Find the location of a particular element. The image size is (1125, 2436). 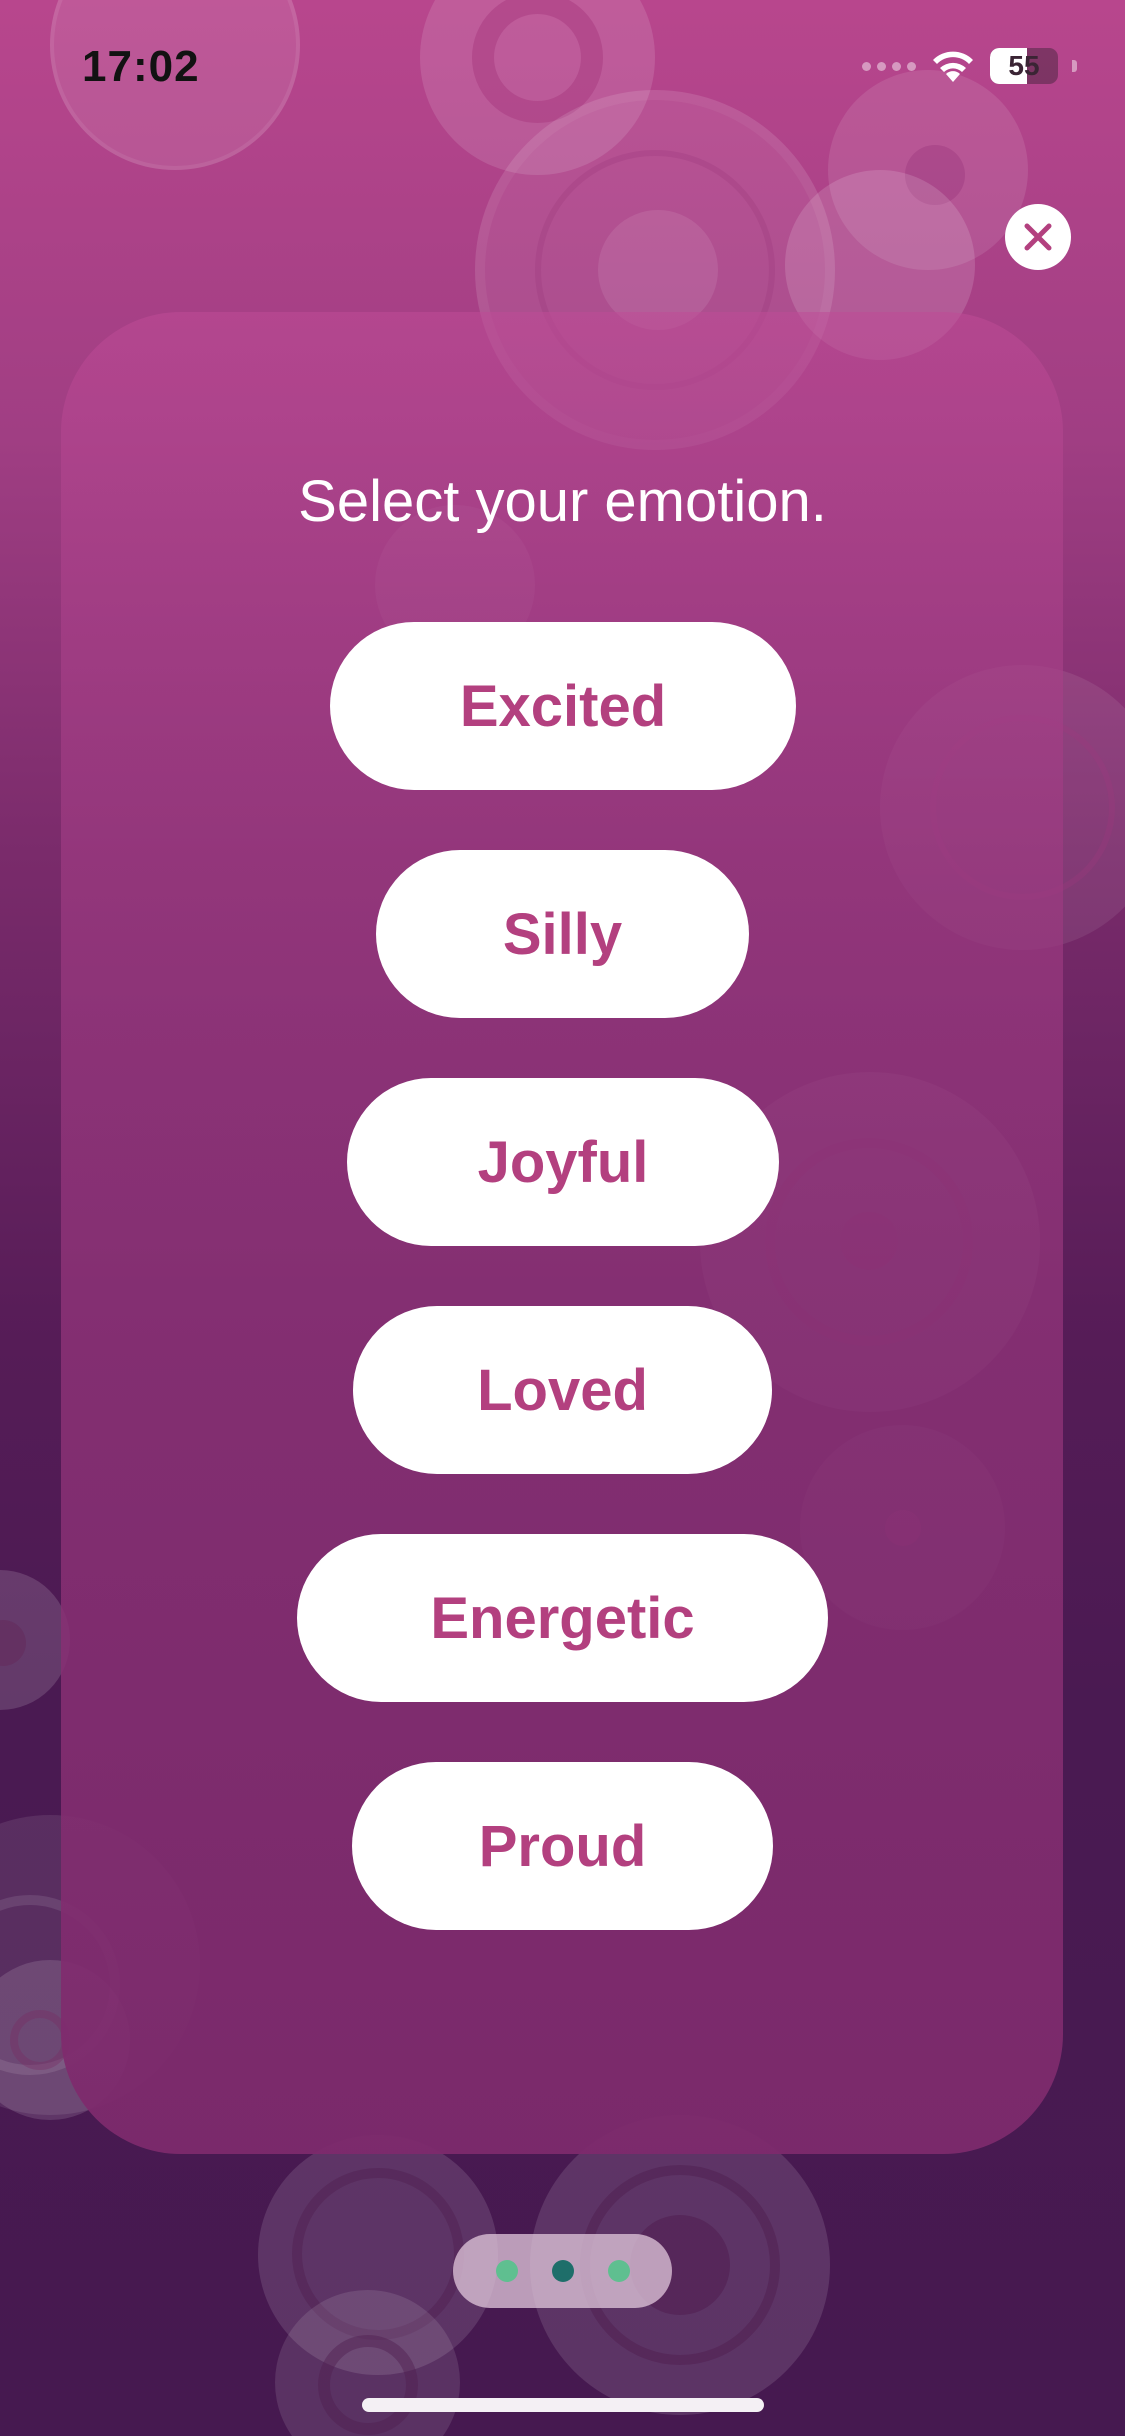

battery-icon: 55 is located at coordinates (1024, 66).